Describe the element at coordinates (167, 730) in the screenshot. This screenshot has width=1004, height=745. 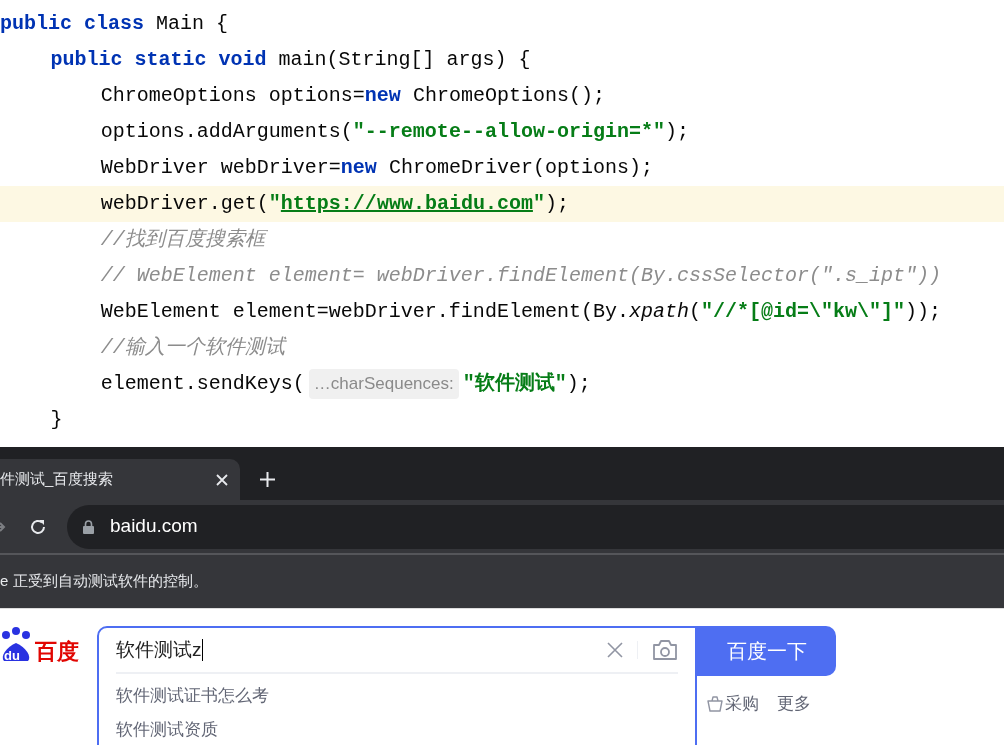
I see `search-suggestion: 软件测试资质` at that location.